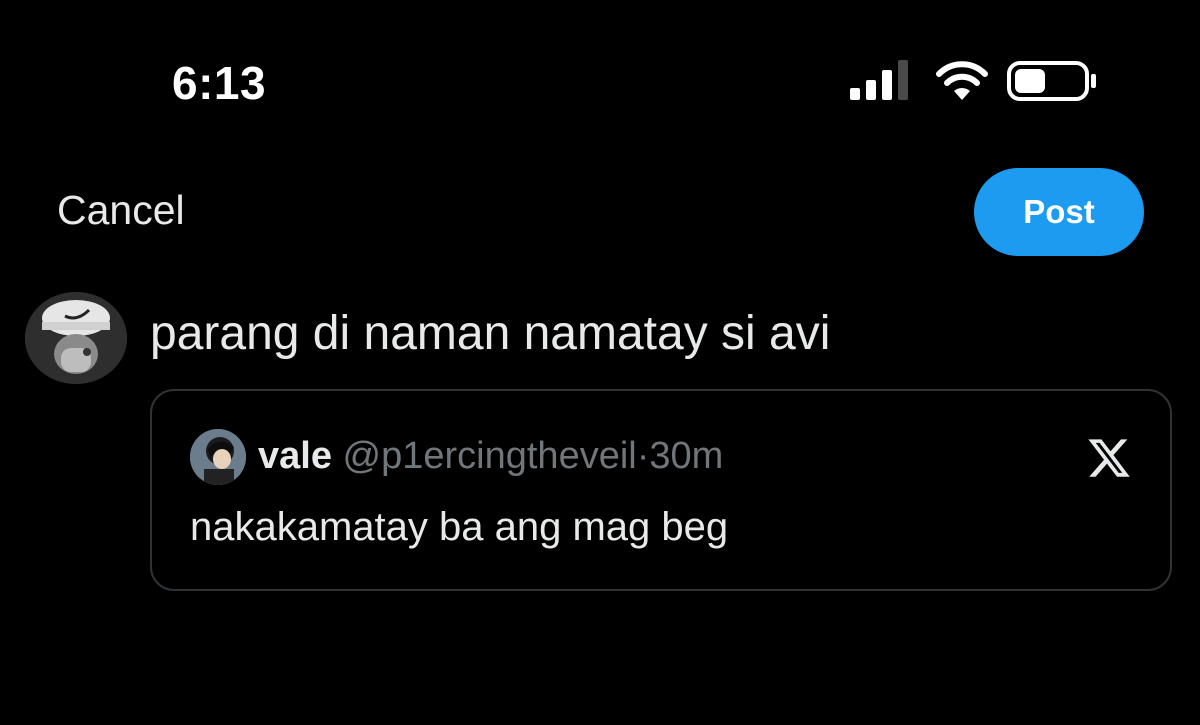  What do you see at coordinates (600, 212) in the screenshot?
I see `compose-header: Cancel Post` at bounding box center [600, 212].